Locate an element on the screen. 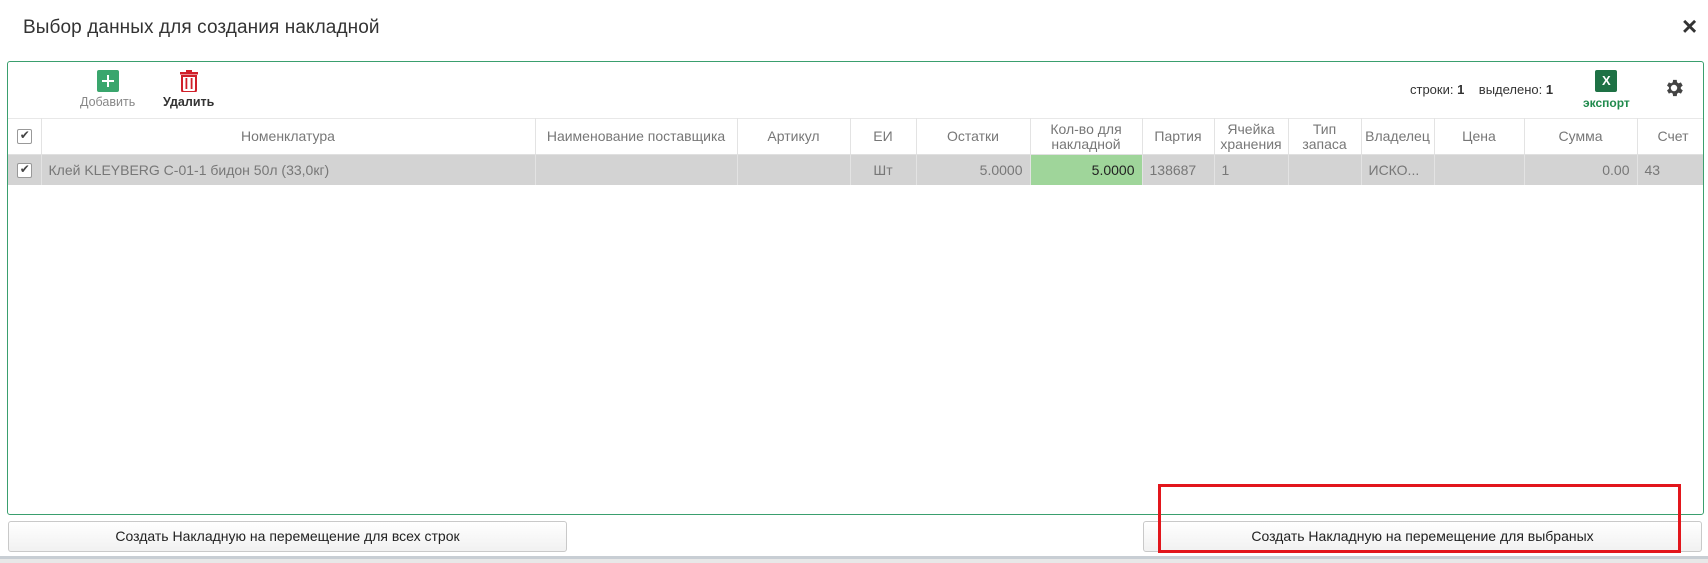 The height and width of the screenshot is (563, 1708). column-header: Сумма is located at coordinates (1581, 136).